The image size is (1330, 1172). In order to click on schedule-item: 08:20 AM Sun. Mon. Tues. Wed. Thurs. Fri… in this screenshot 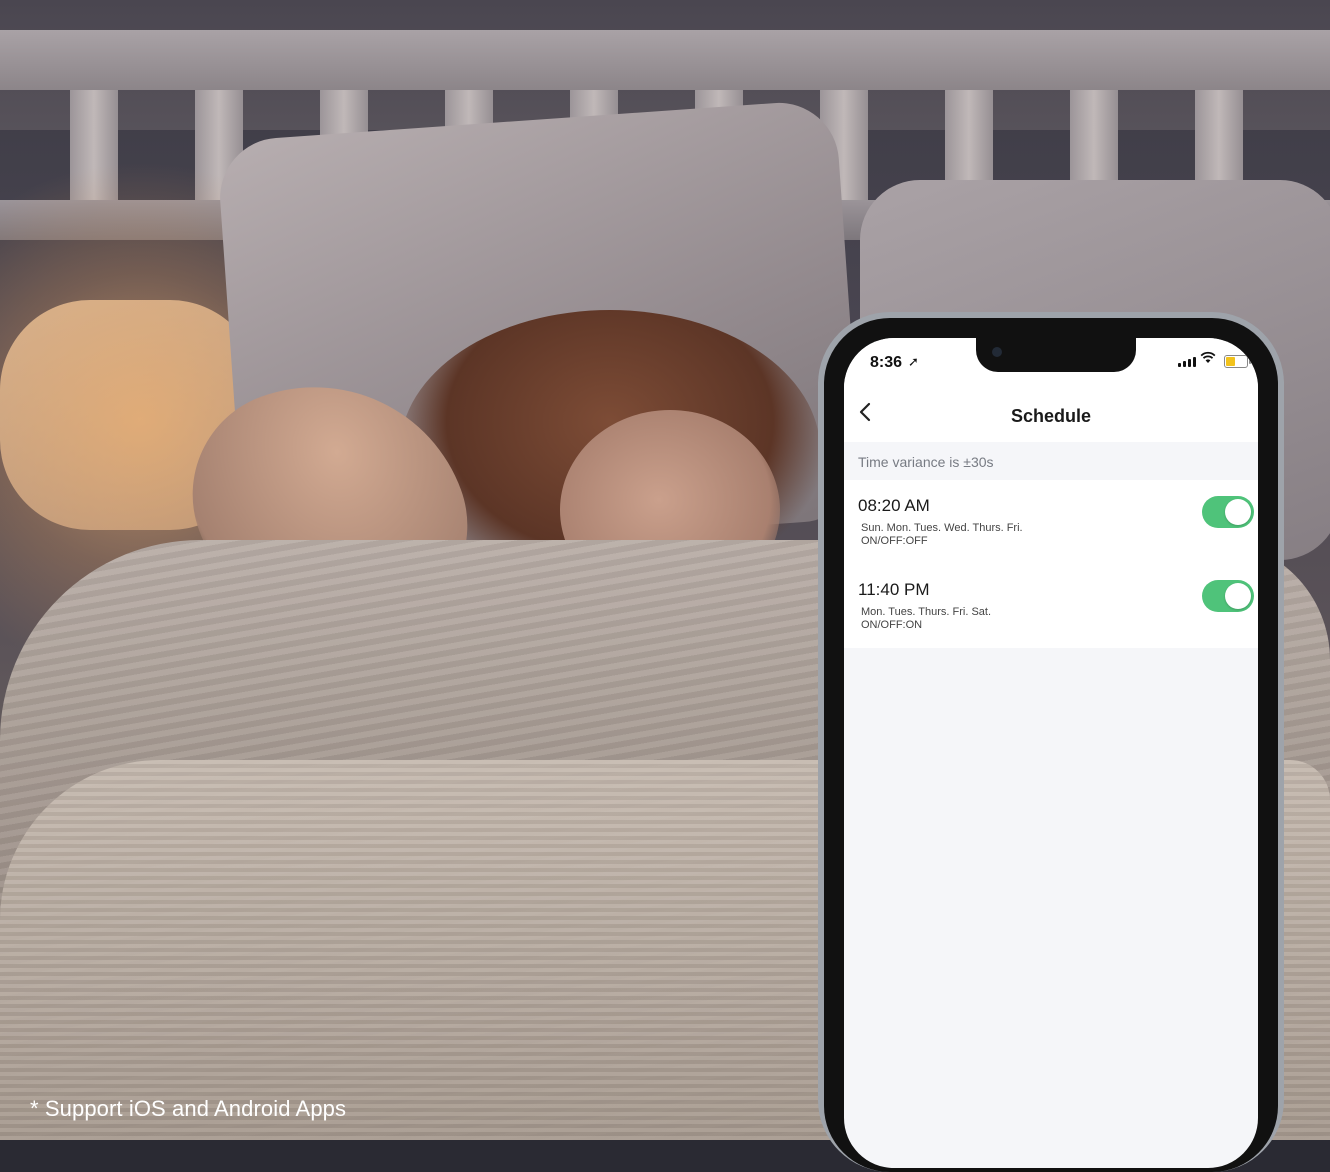, I will do `click(1051, 522)`.